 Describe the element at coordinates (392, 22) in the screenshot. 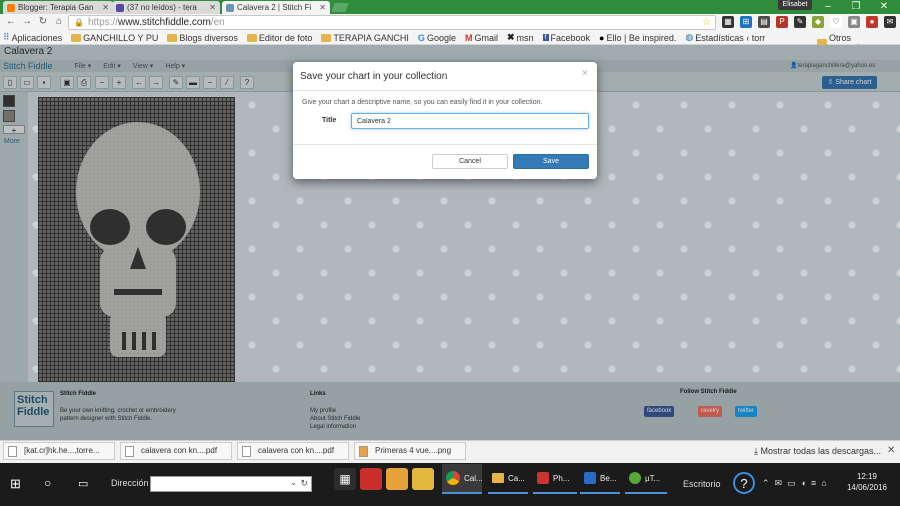

I see `address-bar: 🔒 https://www.stitchfiddle.com/en ☆` at that location.